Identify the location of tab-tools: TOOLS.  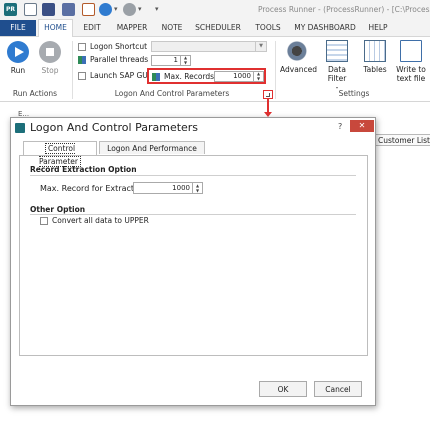
(268, 28).